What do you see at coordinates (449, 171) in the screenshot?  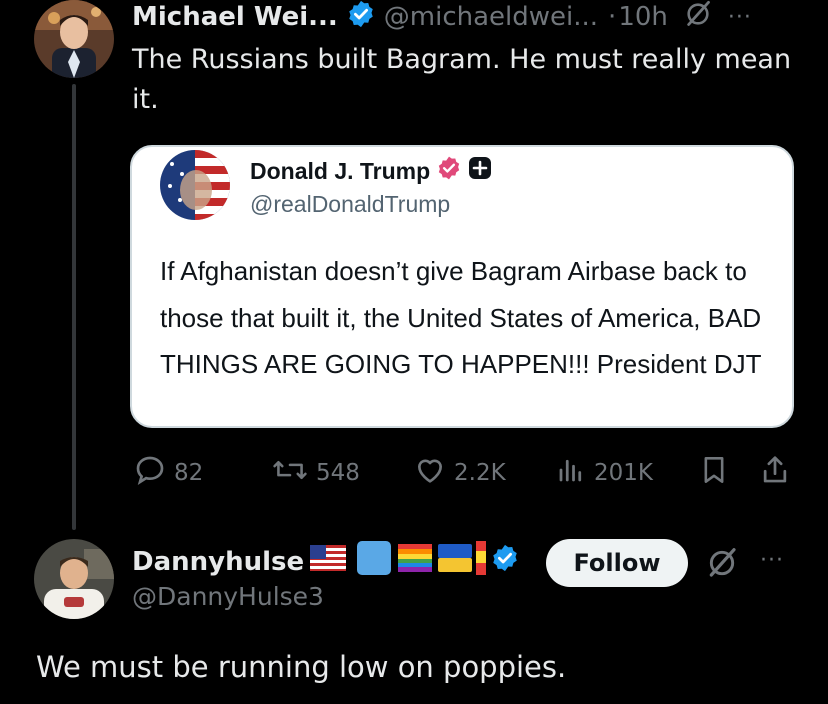 I see `truth-verified-icon` at bounding box center [449, 171].